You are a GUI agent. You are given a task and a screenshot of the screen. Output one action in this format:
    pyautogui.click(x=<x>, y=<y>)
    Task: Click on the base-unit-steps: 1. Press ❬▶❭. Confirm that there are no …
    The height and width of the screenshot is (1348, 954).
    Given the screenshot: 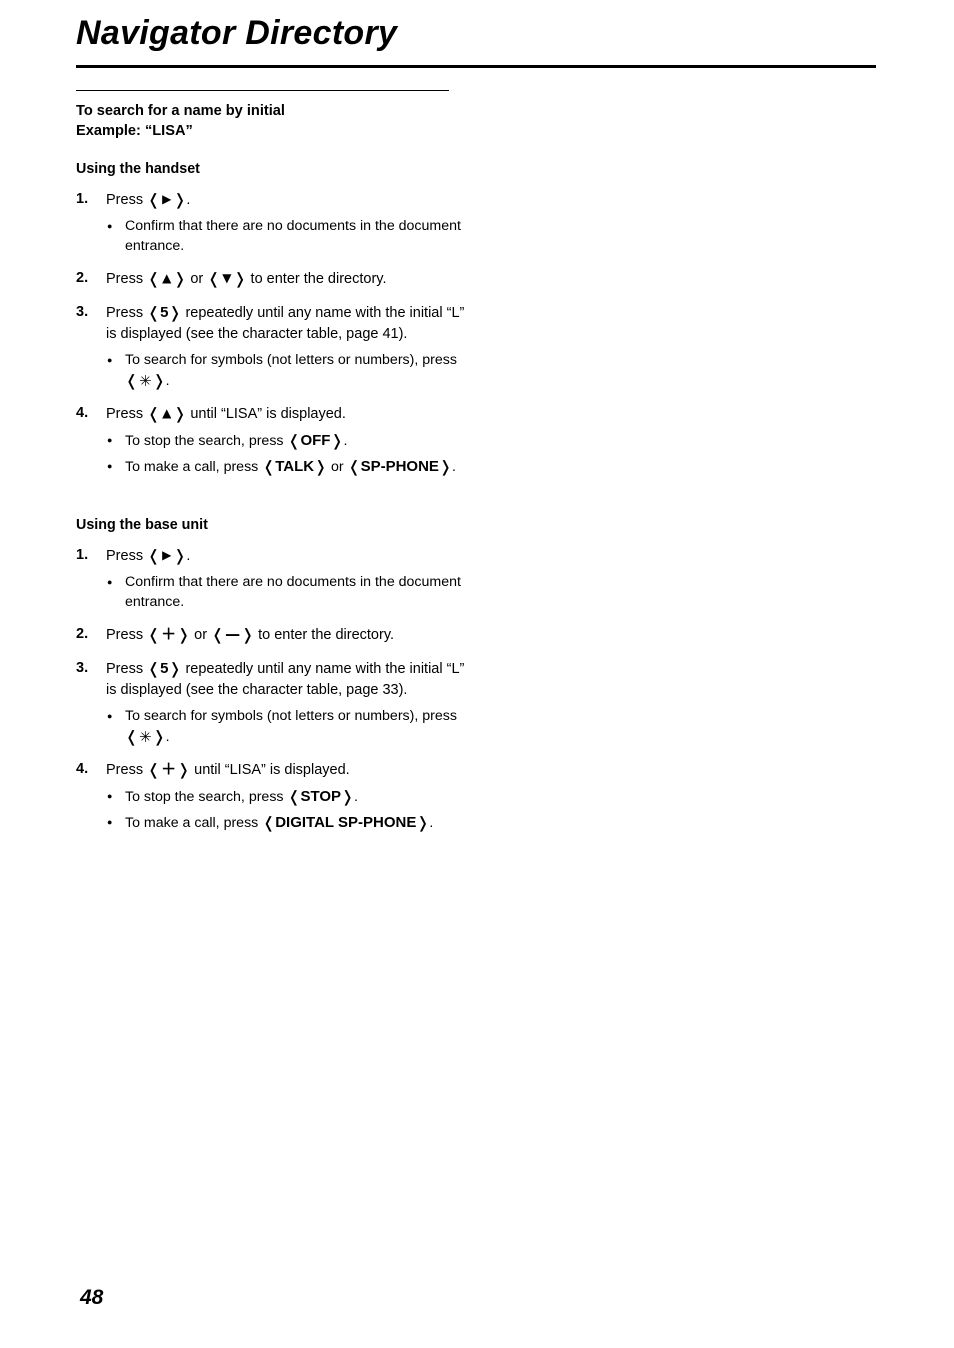 What is the action you would take?
    pyautogui.click(x=276, y=689)
    